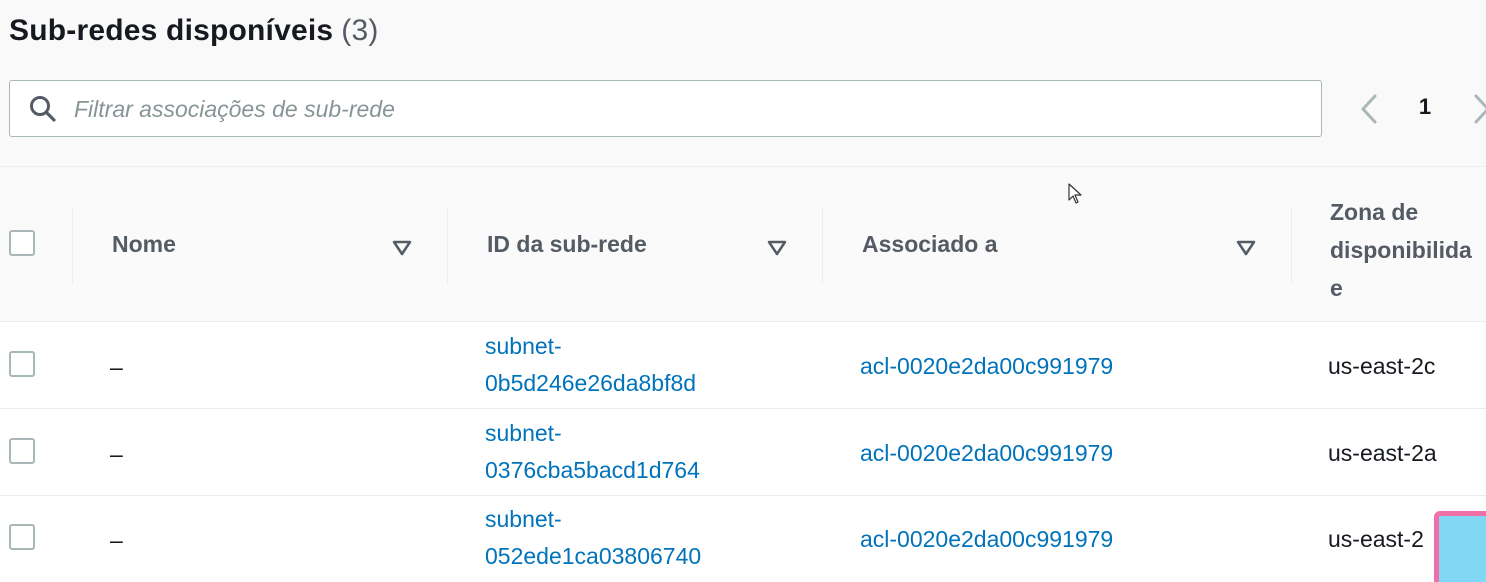  Describe the element at coordinates (144, 244) in the screenshot. I see `column-label-name: Nome` at that location.